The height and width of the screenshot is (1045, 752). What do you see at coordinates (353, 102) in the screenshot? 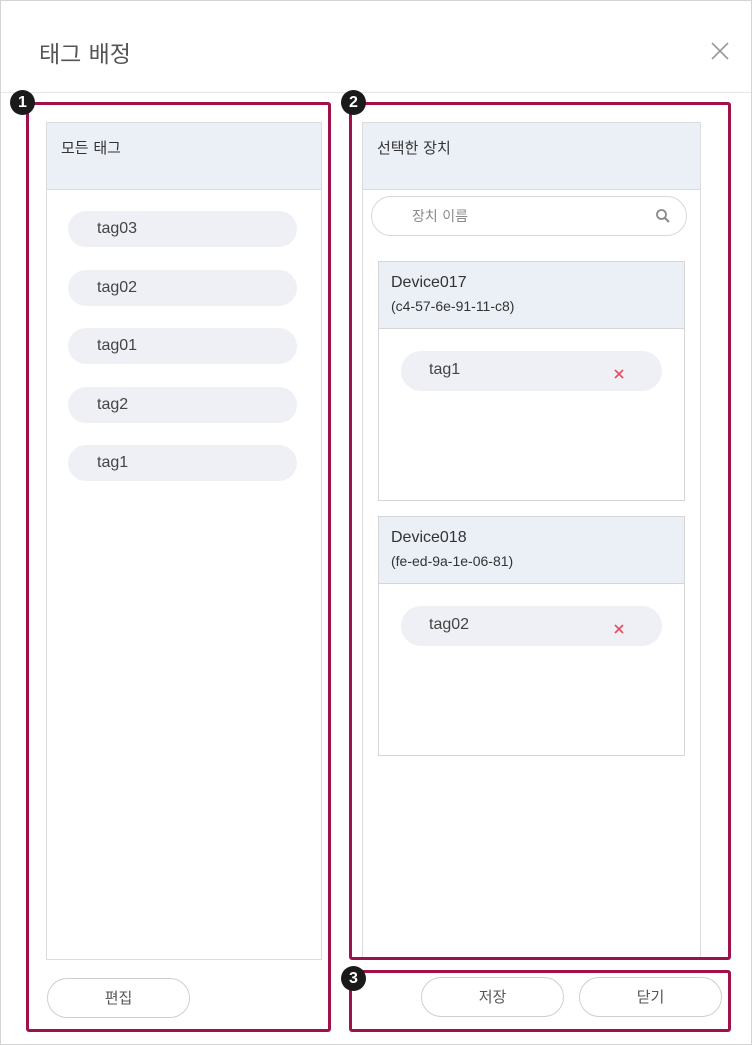
I see `annotation-badge-2: 2` at bounding box center [353, 102].